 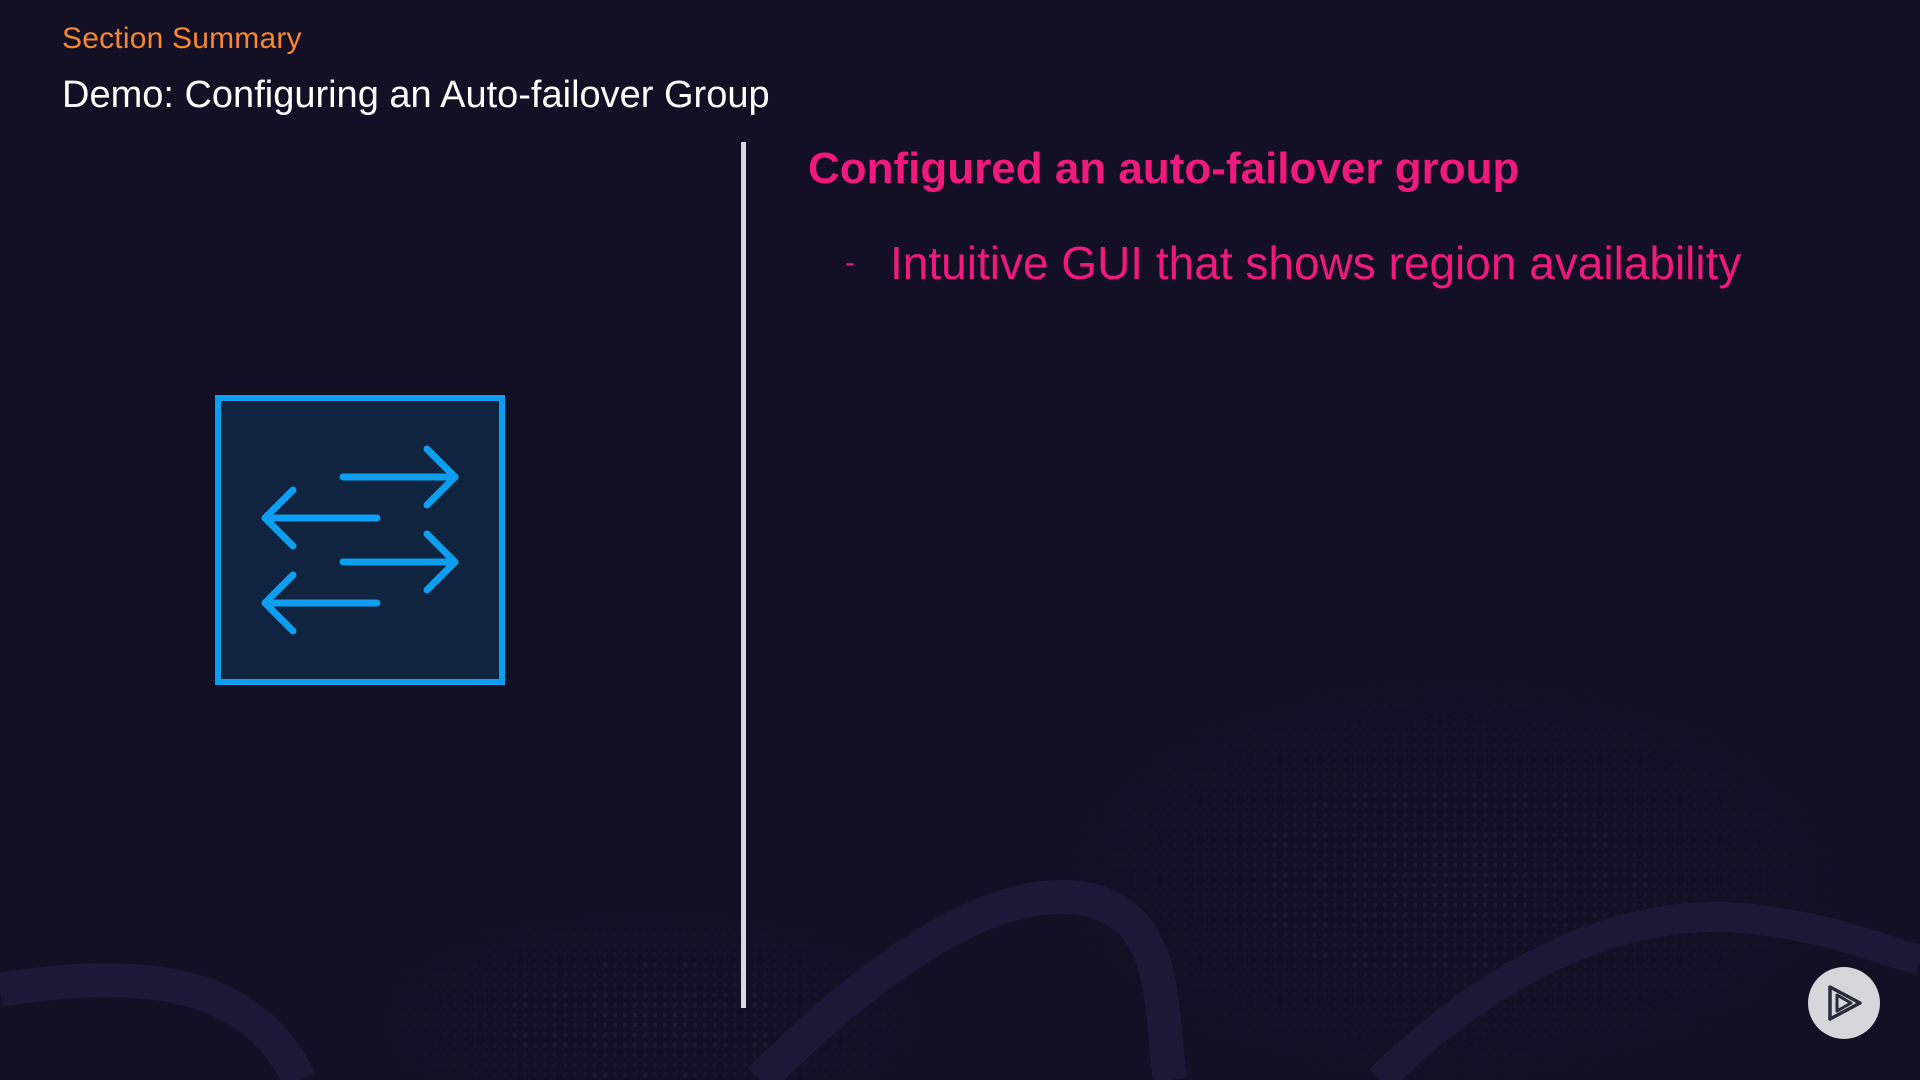 What do you see at coordinates (1164, 168) in the screenshot?
I see `summary-heading: Configured an auto-failover group` at bounding box center [1164, 168].